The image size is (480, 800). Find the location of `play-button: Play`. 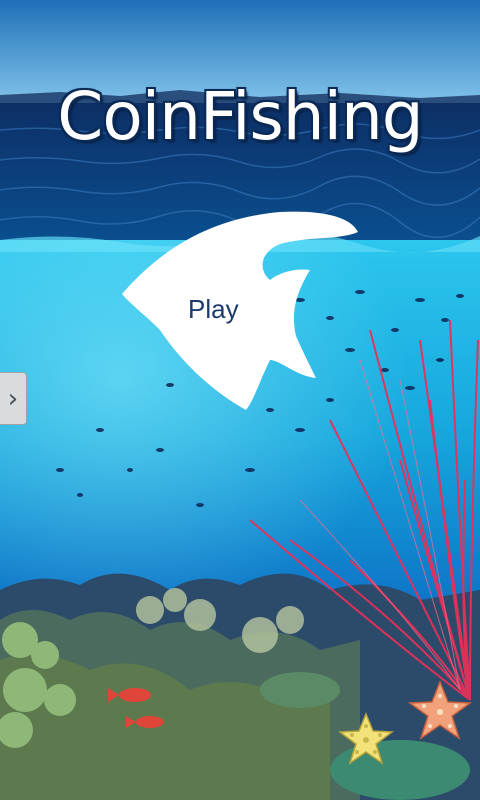

play-button: Play is located at coordinates (242, 312).